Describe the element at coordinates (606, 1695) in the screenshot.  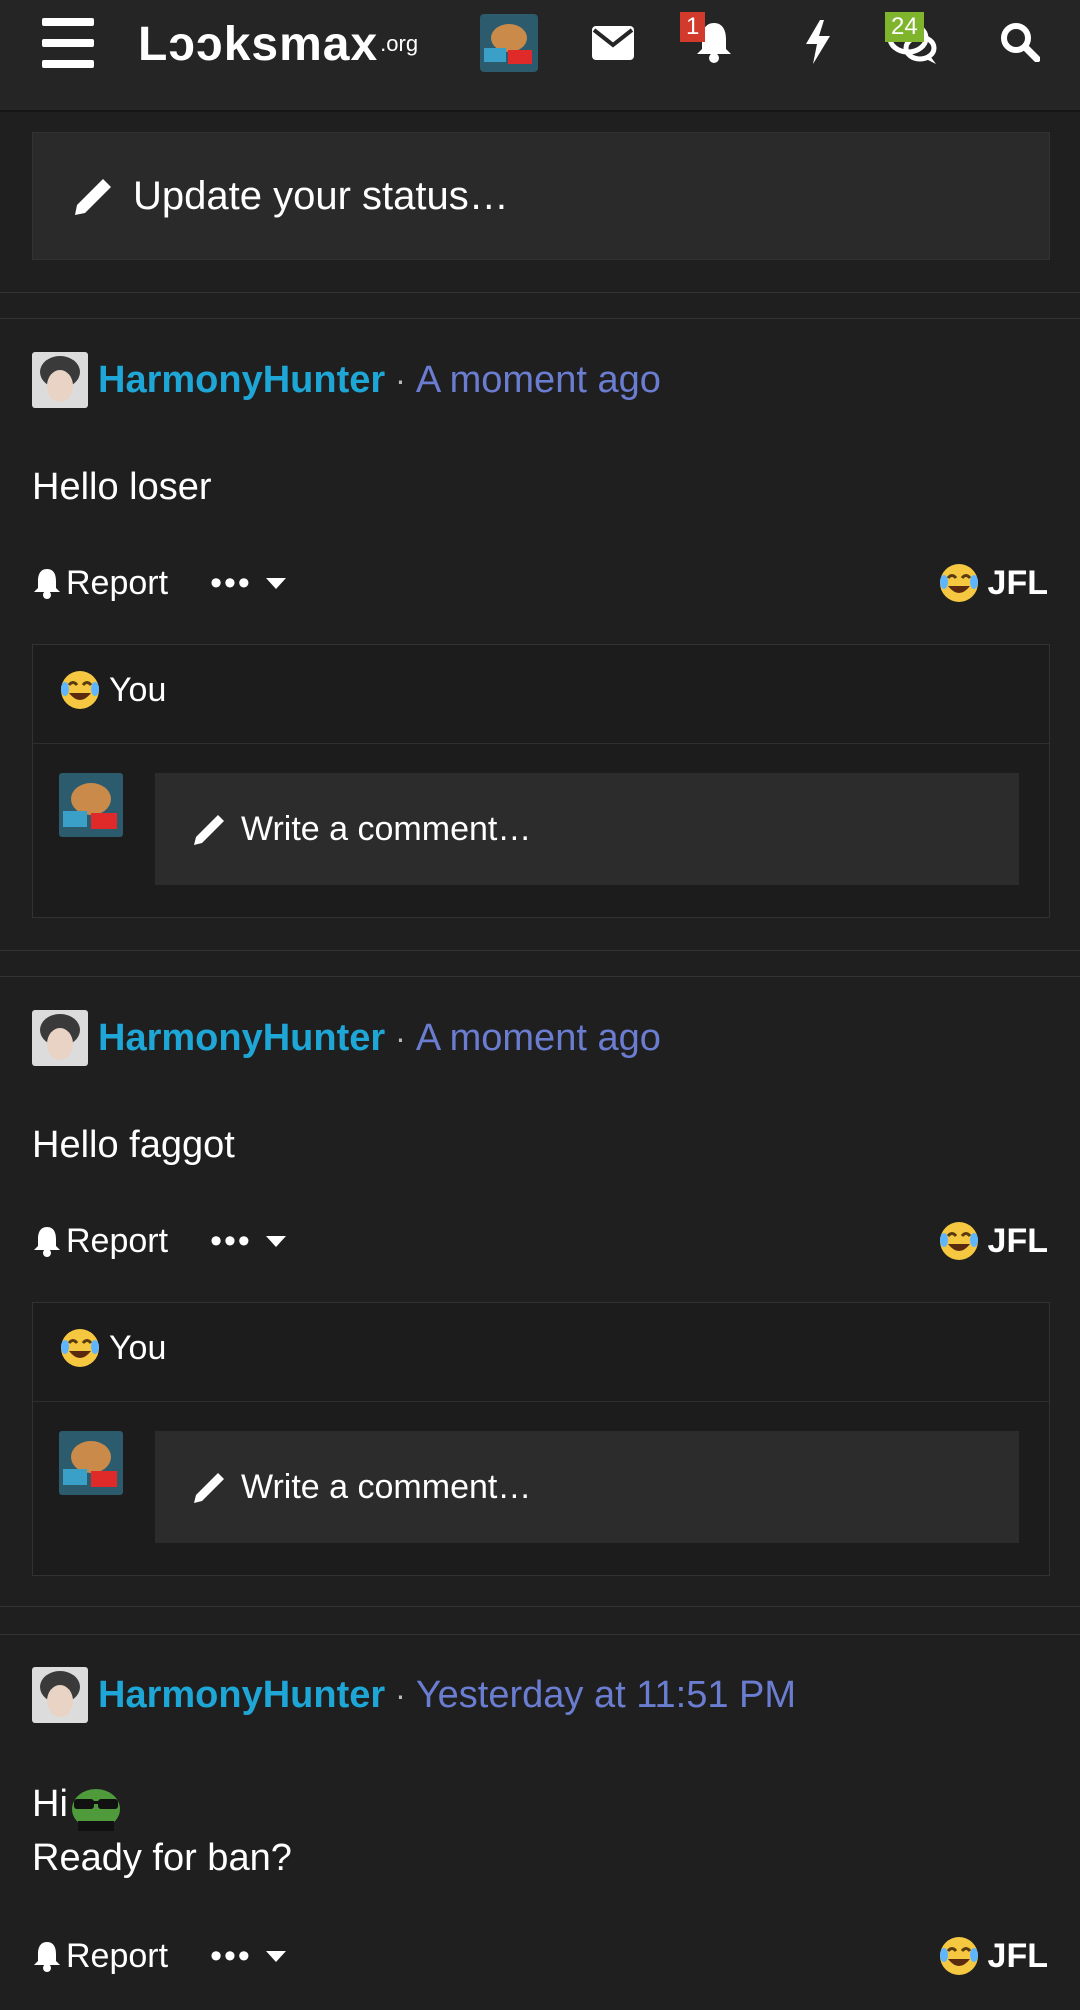
I see `post-time-link: Yesterday at 11:51 PM` at that location.